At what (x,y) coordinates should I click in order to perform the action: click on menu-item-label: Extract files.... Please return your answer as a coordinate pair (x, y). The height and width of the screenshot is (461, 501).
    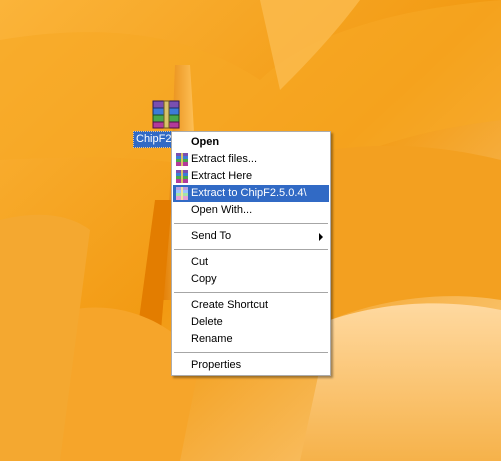
    Looking at the image, I should click on (224, 159).